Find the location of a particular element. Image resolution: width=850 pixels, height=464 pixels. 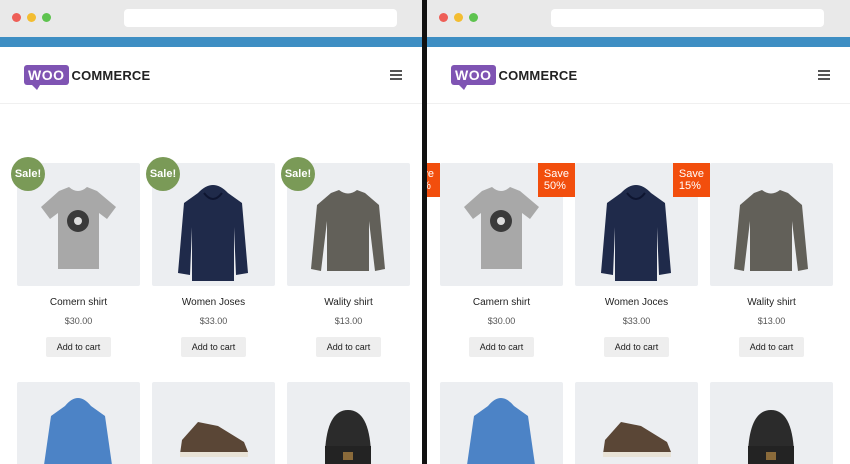

discount-badge: Save 20% is located at coordinates (433, 180).